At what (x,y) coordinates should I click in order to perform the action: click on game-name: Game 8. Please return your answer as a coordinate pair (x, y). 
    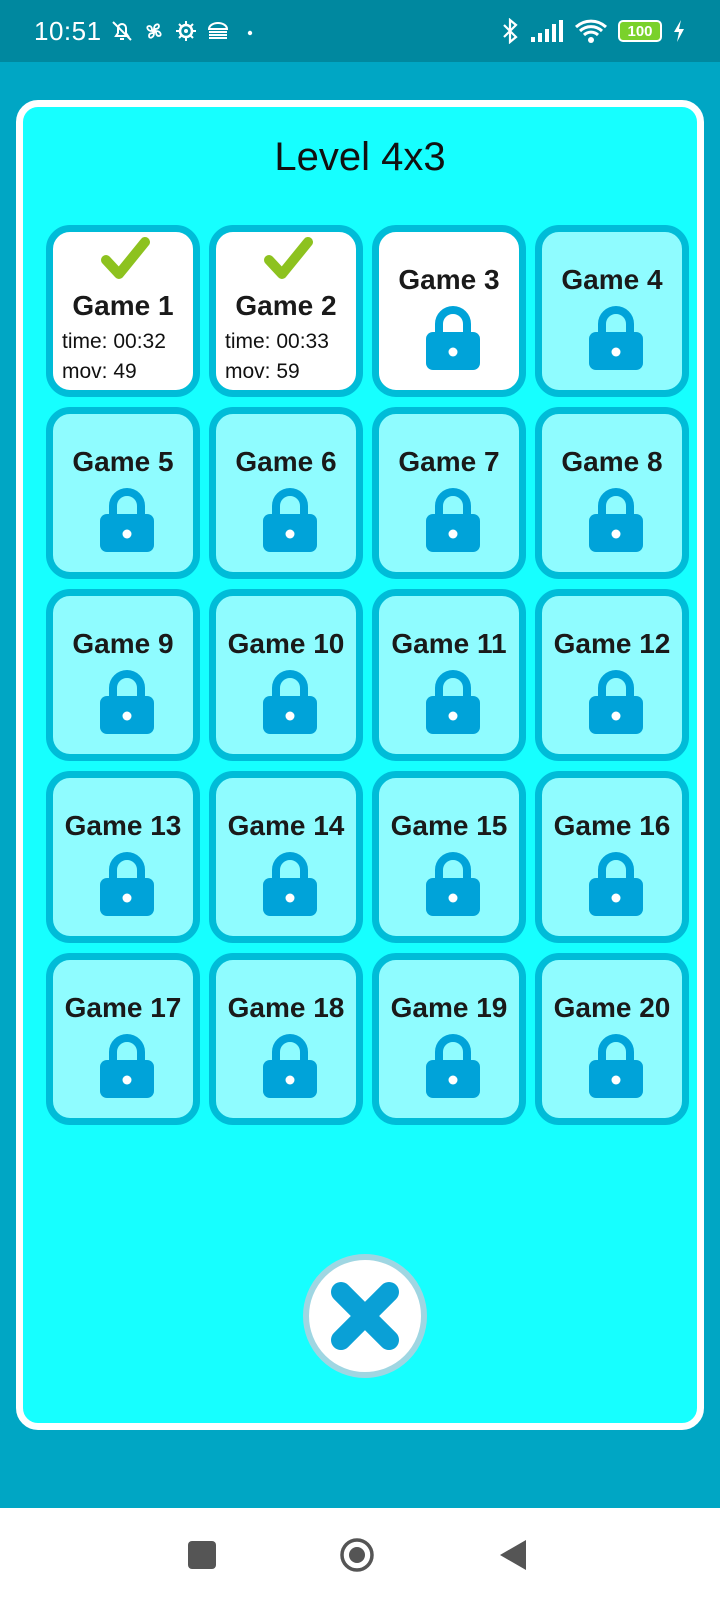
    Looking at the image, I should click on (612, 461).